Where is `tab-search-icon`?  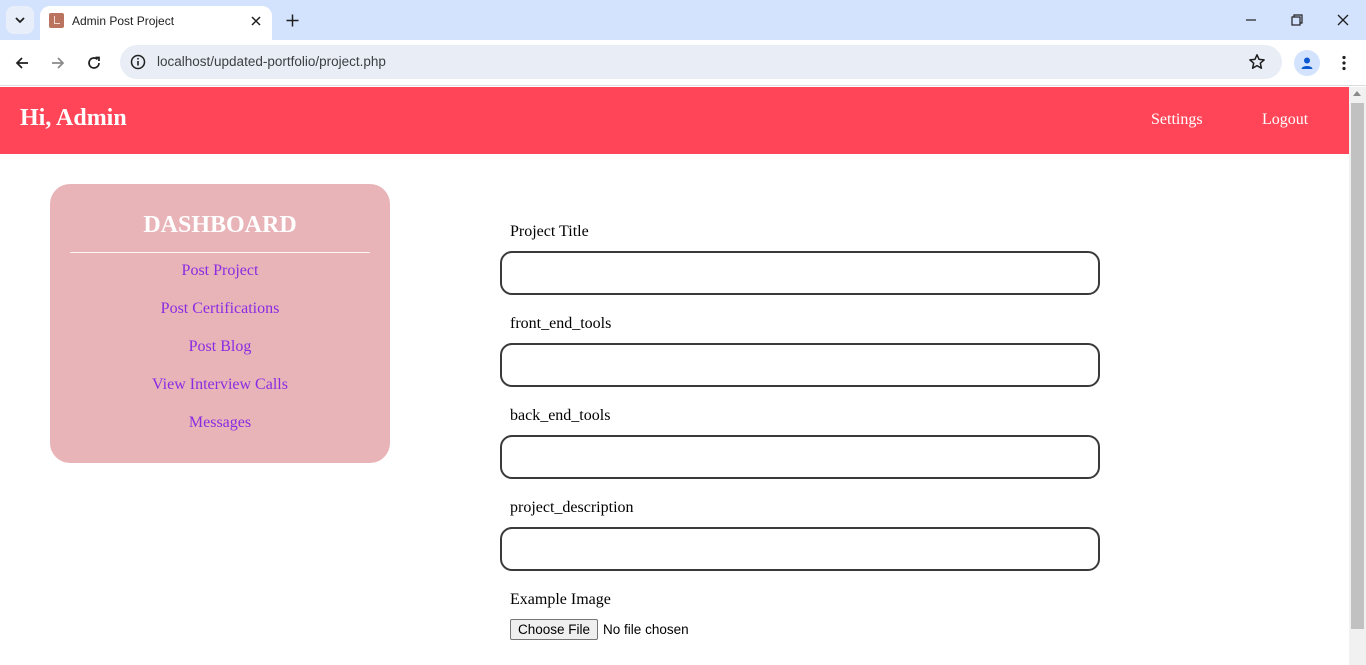 tab-search-icon is located at coordinates (20, 20).